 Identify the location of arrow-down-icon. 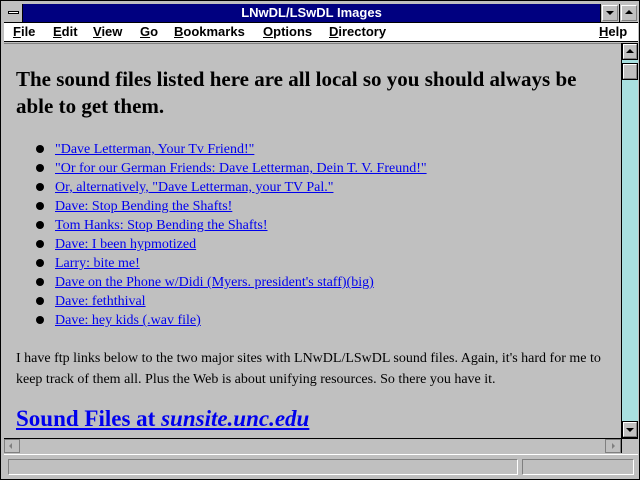
(630, 430).